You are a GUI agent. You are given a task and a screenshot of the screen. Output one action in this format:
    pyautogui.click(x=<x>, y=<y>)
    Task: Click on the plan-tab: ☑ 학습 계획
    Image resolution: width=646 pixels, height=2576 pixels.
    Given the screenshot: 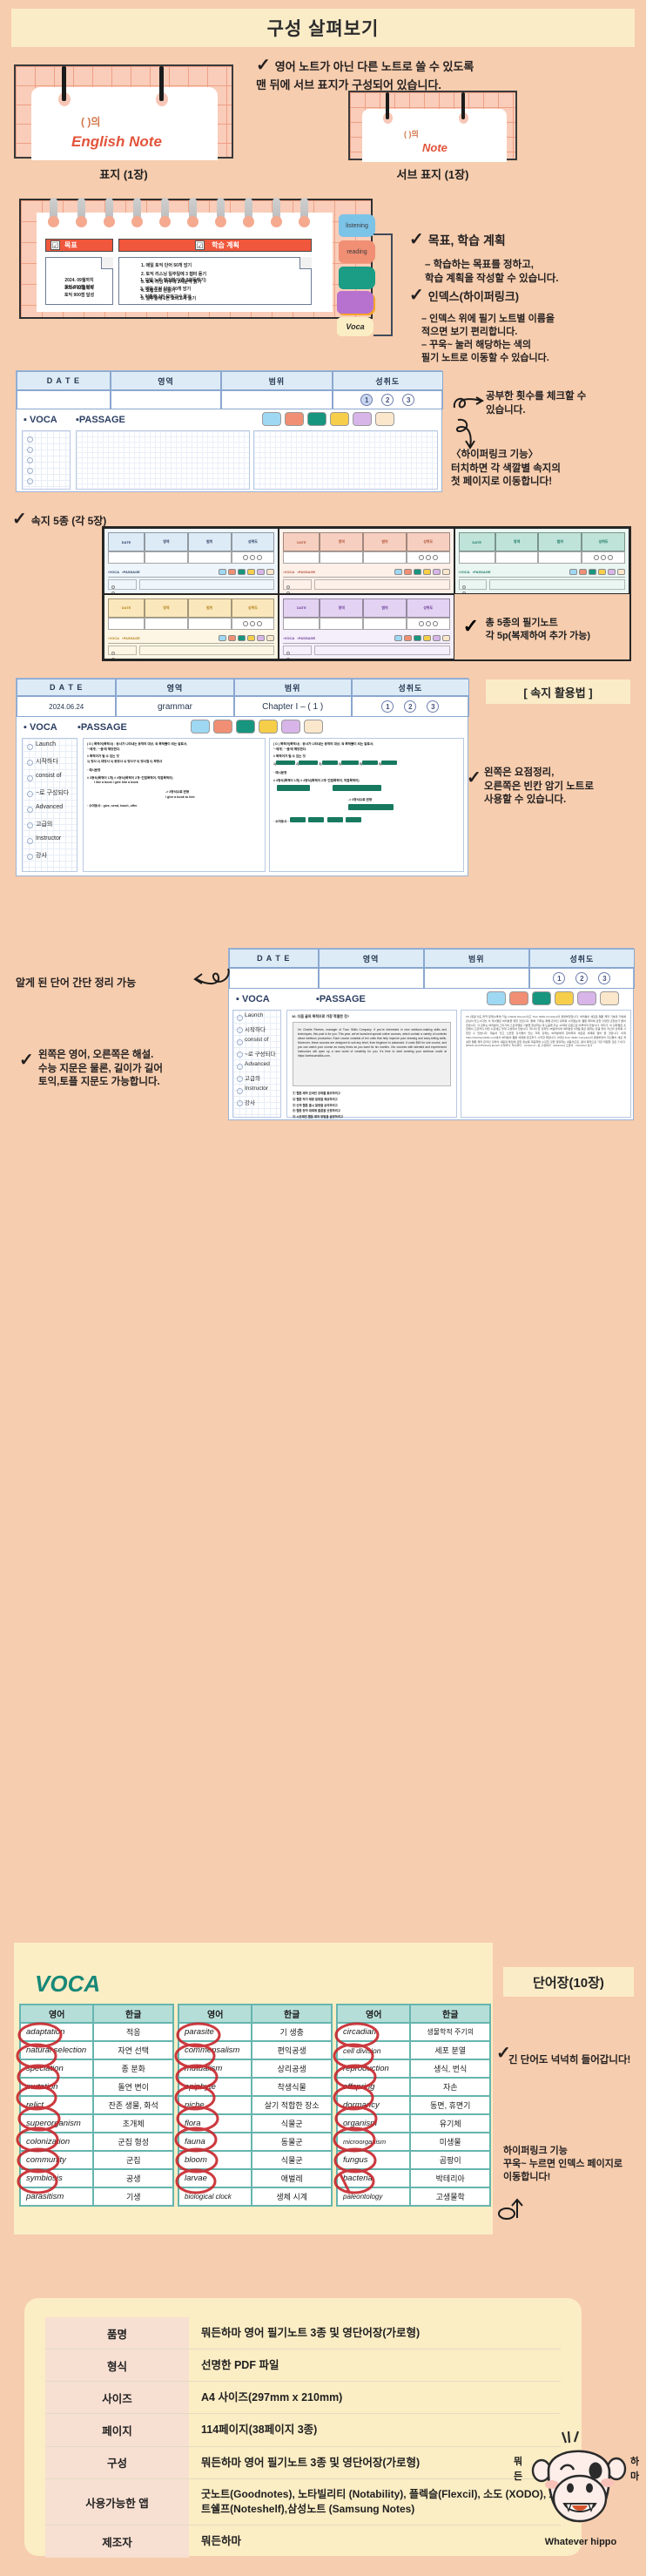 What is the action you would take?
    pyautogui.click(x=215, y=245)
    